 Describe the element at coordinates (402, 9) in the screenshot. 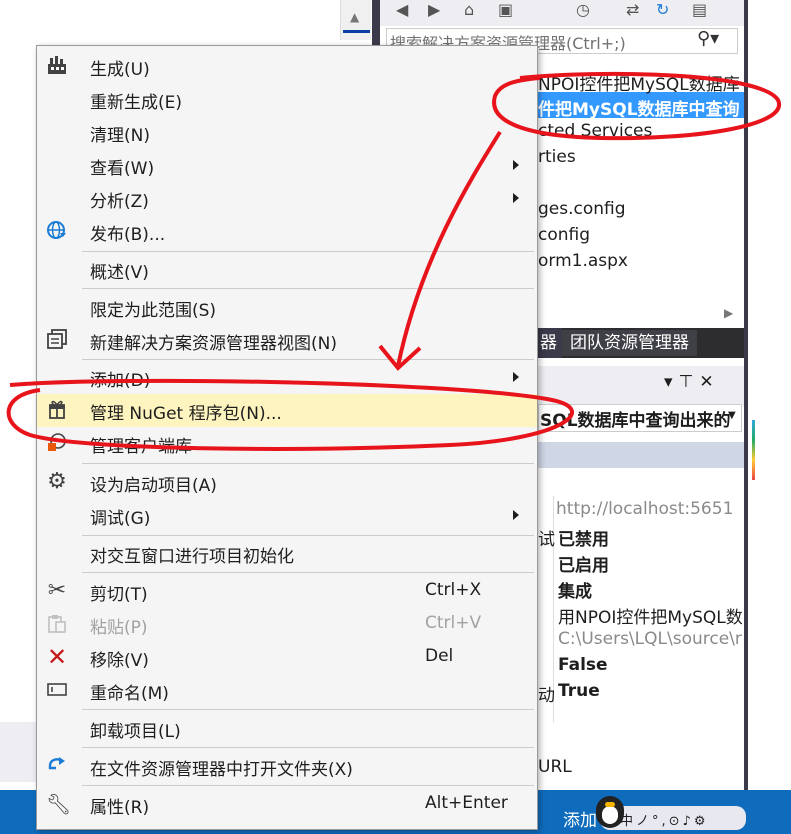

I see `back-icon: ◀` at that location.